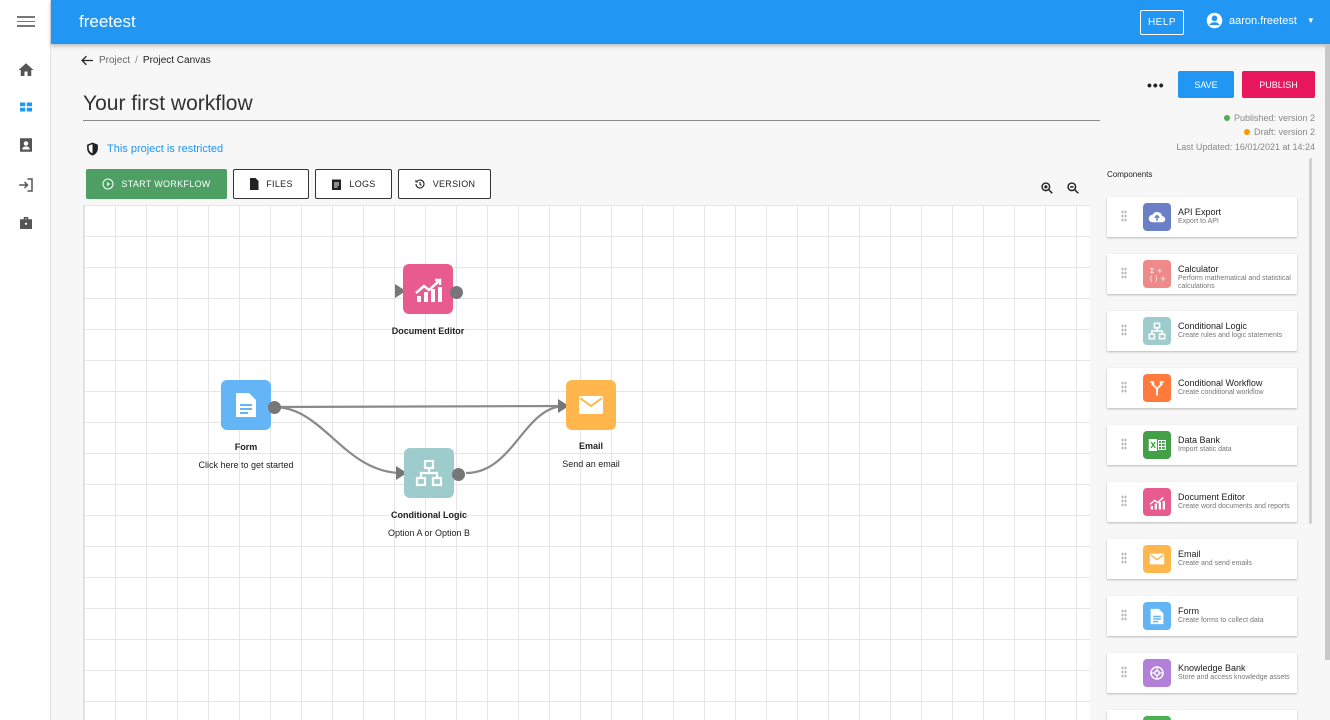  Describe the element at coordinates (1245, 147) in the screenshot. I see `last-updated: Last Updated: 16/01/2021 at 14:24` at that location.